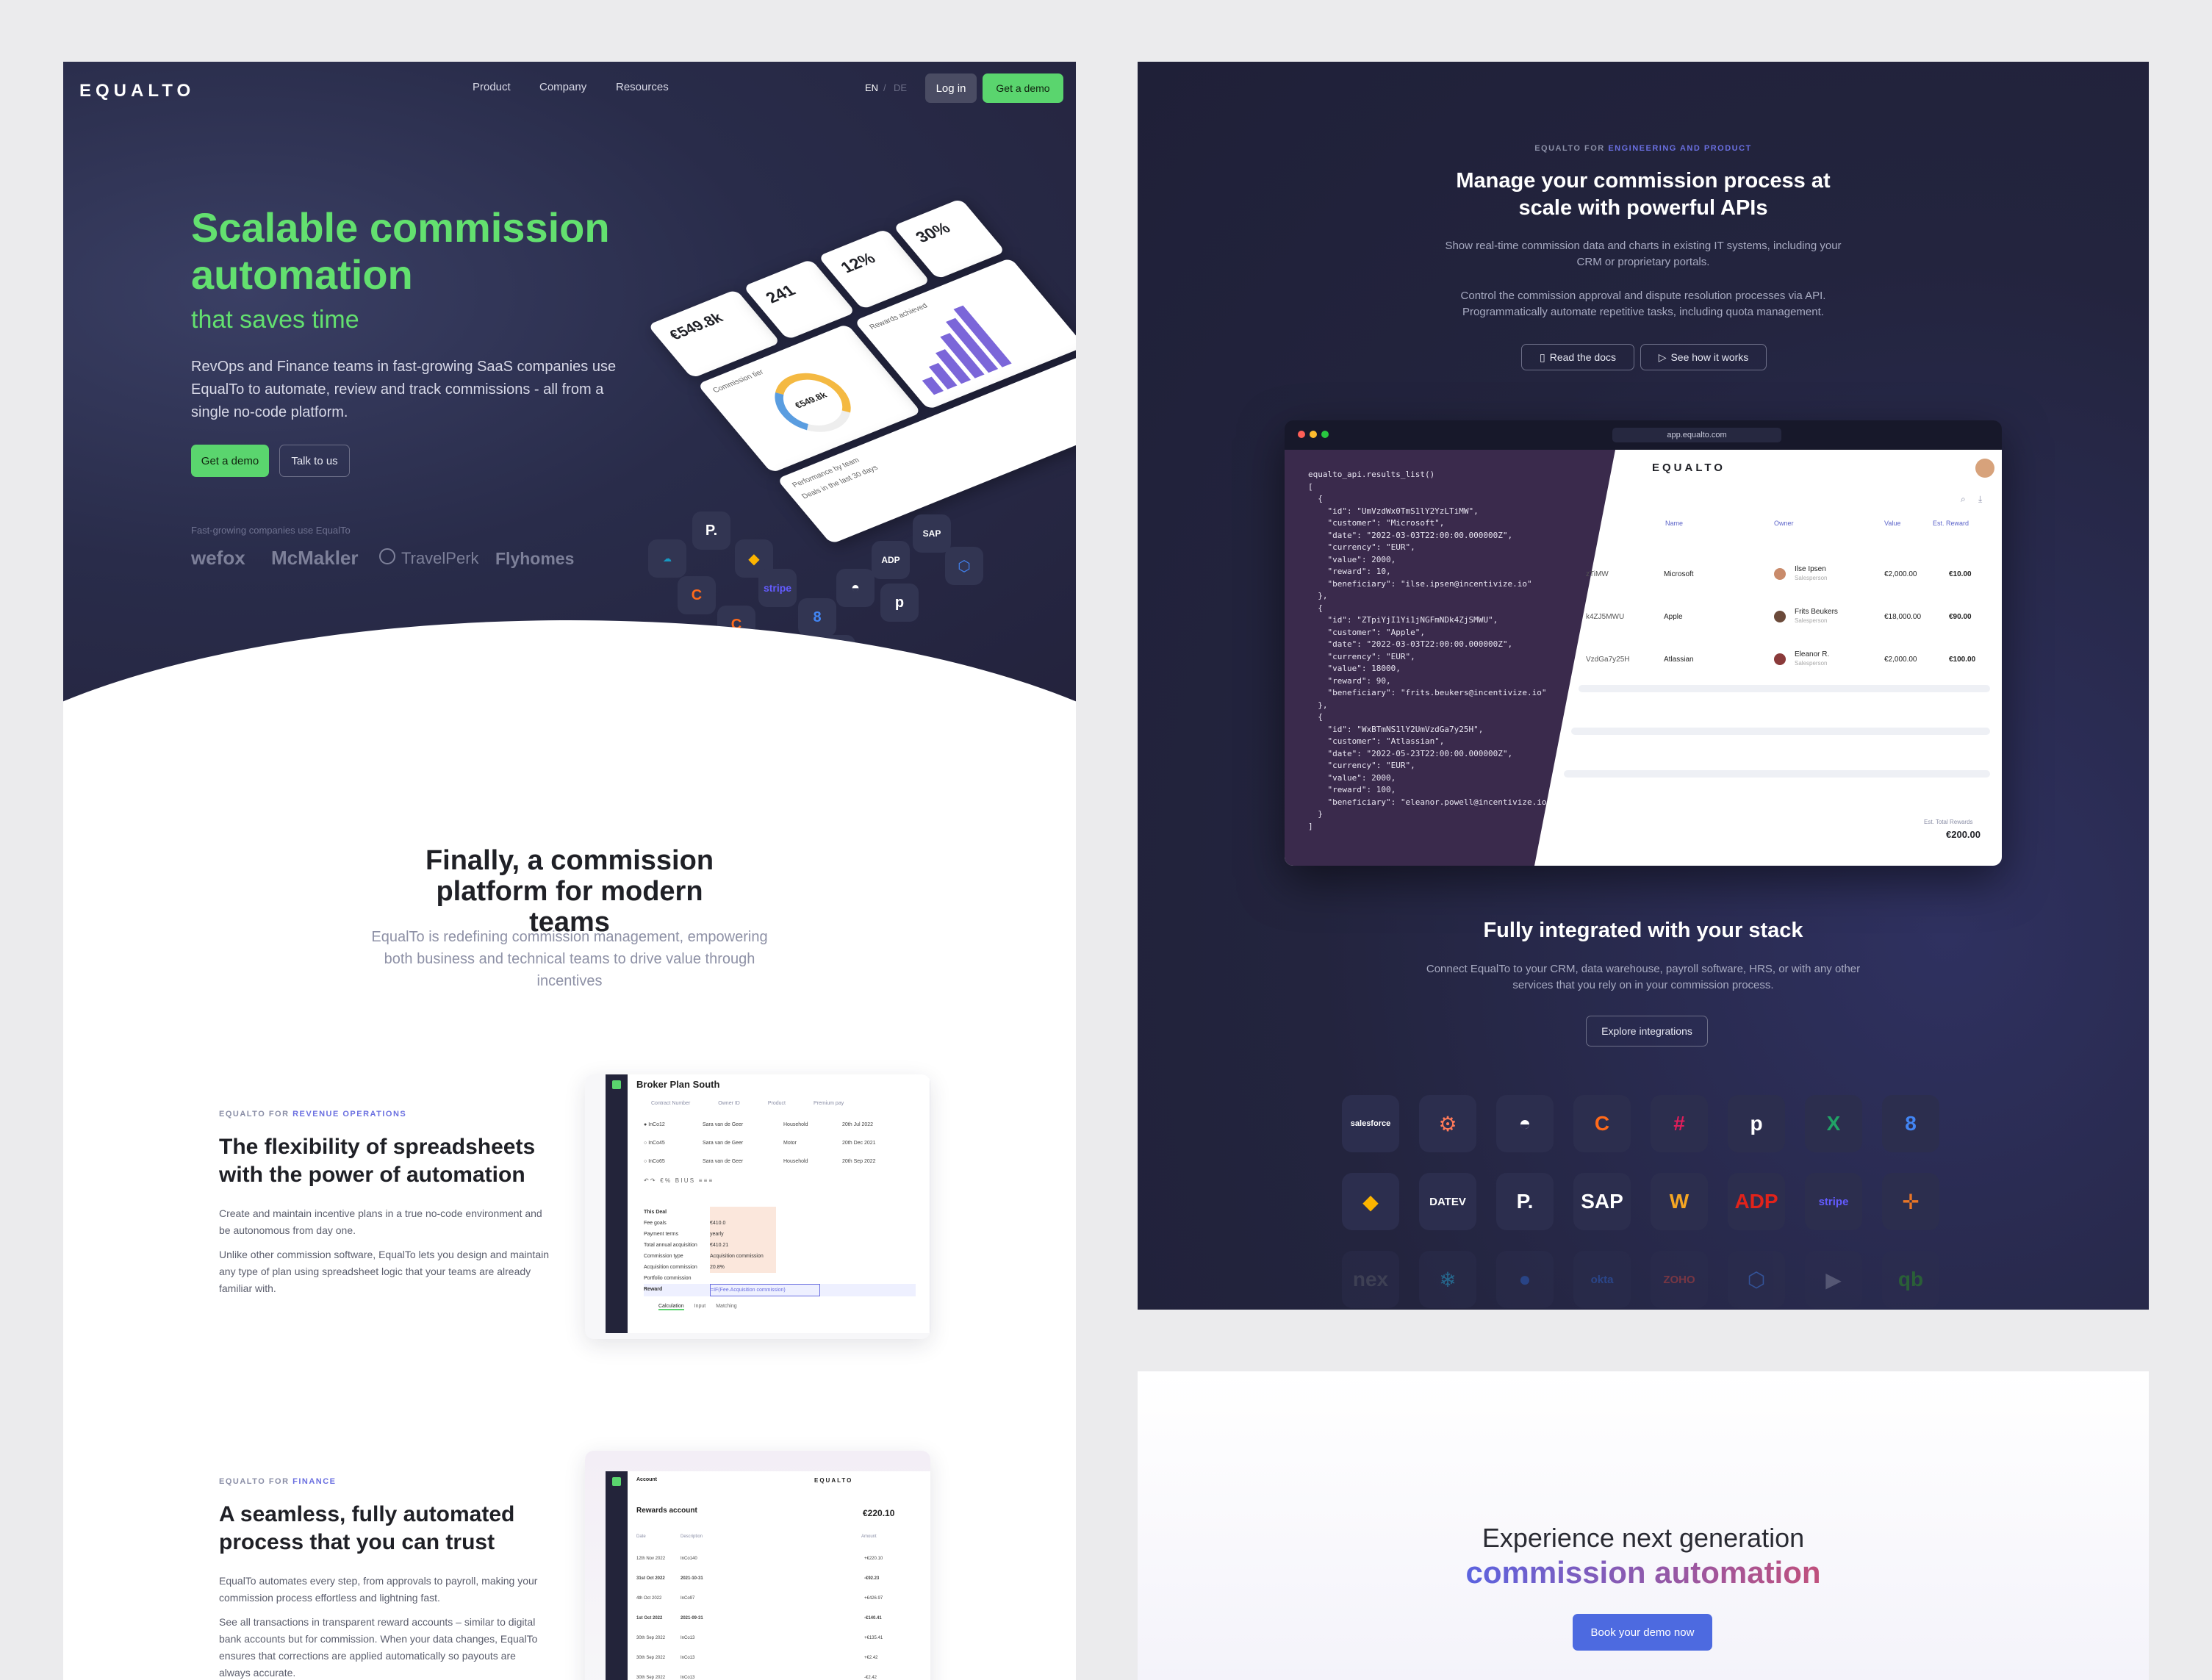 This screenshot has width=2212, height=1680. I want to click on talk-to-us-button: Talk to us, so click(314, 461).